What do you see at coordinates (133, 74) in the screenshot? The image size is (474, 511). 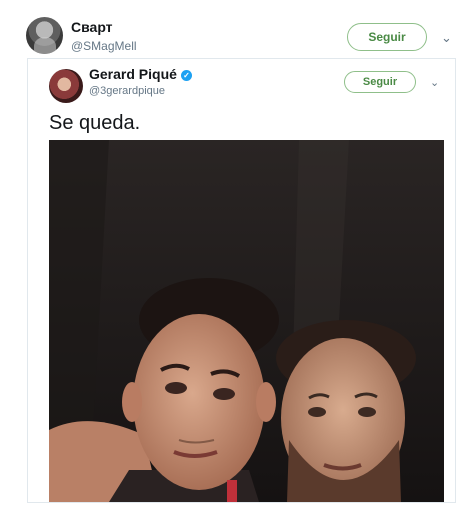 I see `quoted-display-name-text: Gerard Piqué` at bounding box center [133, 74].